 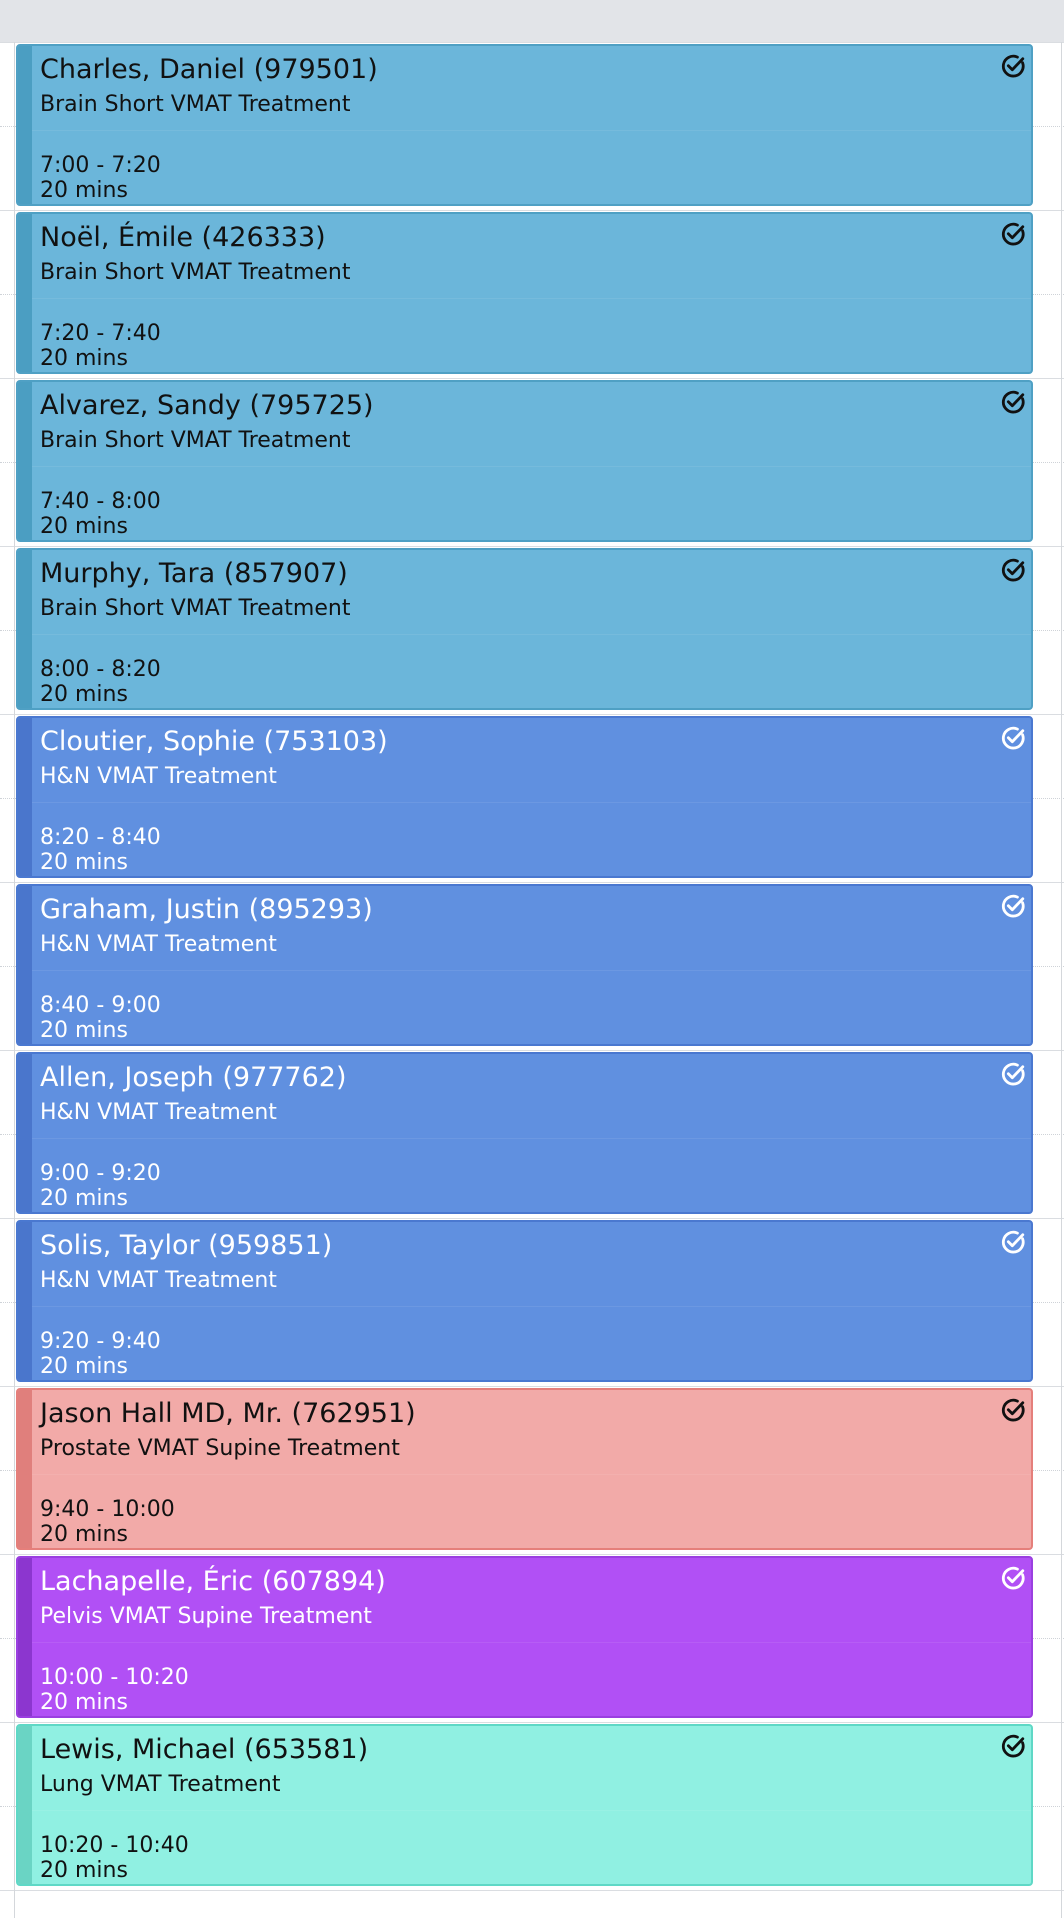 What do you see at coordinates (160, 1784) in the screenshot?
I see `procedure-label: Lung VMAT Treatment` at bounding box center [160, 1784].